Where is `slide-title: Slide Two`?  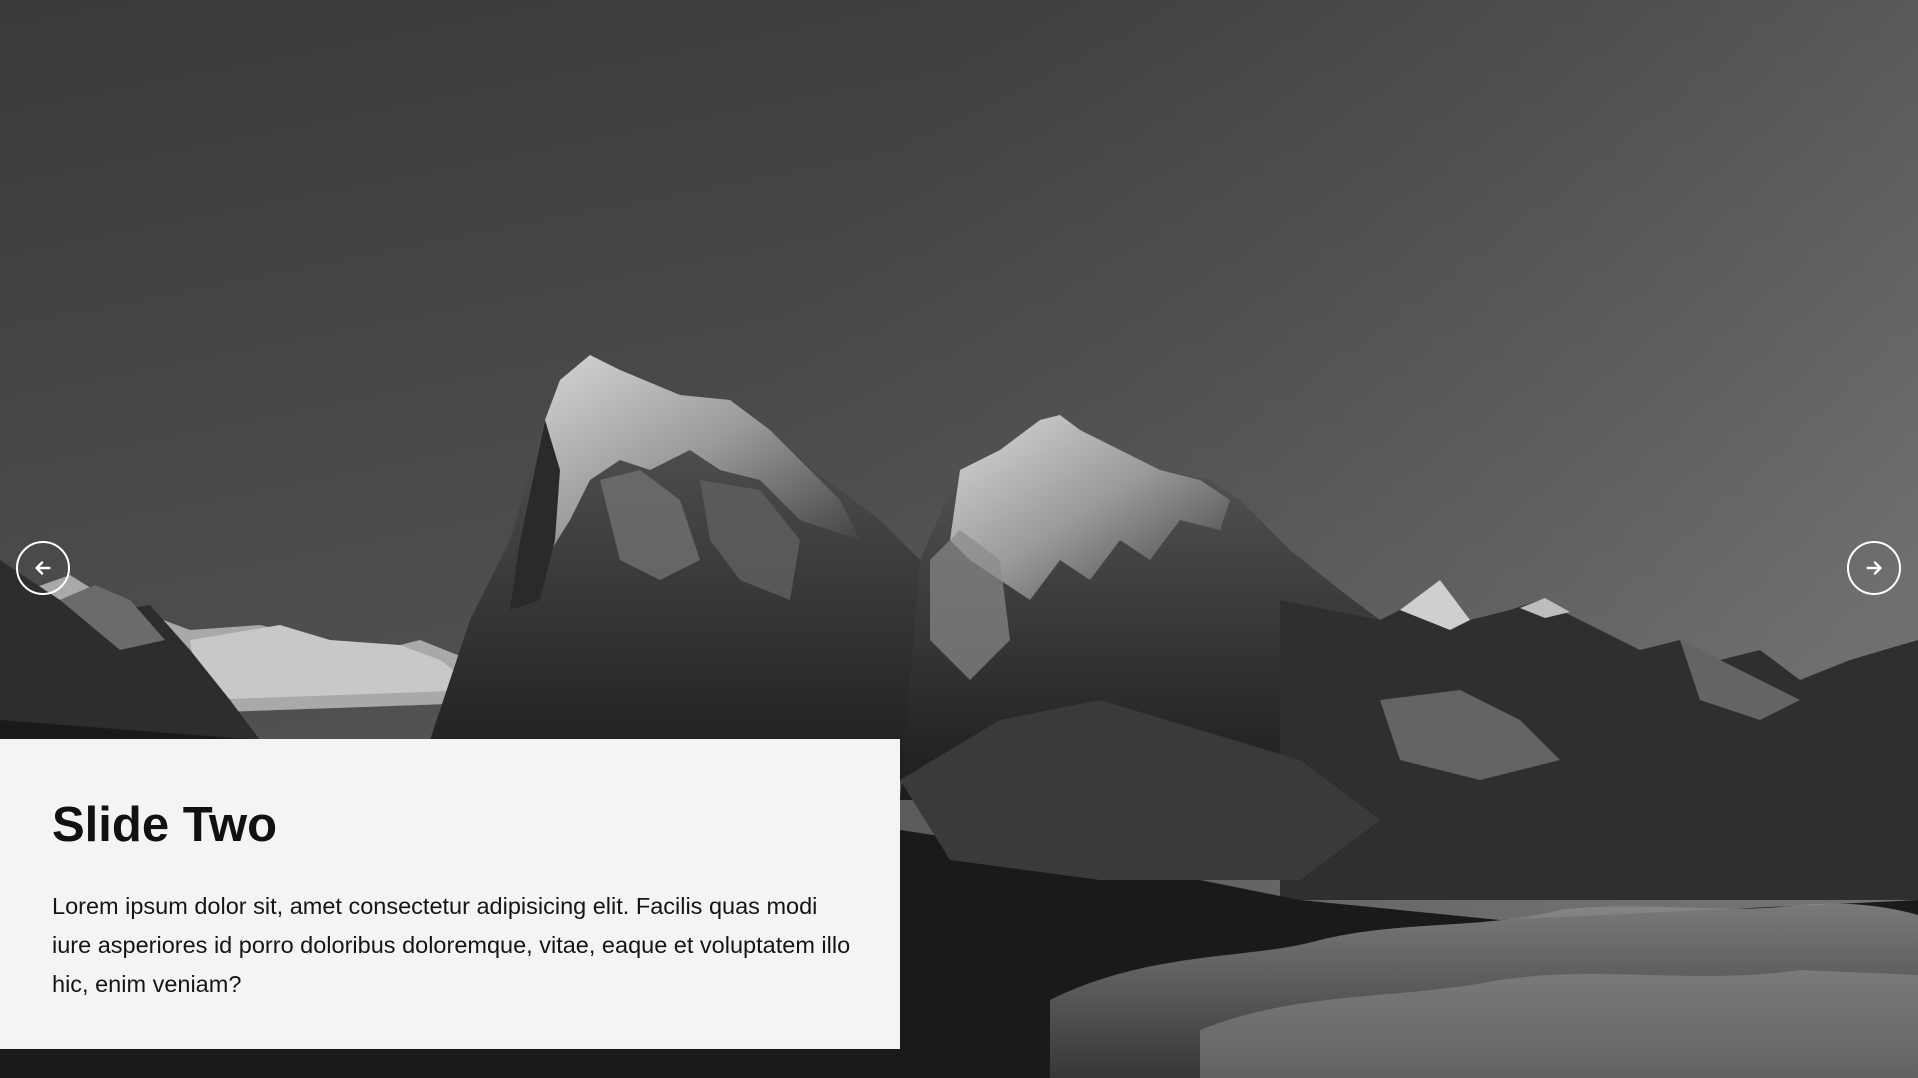 slide-title: Slide Two is located at coordinates (165, 825).